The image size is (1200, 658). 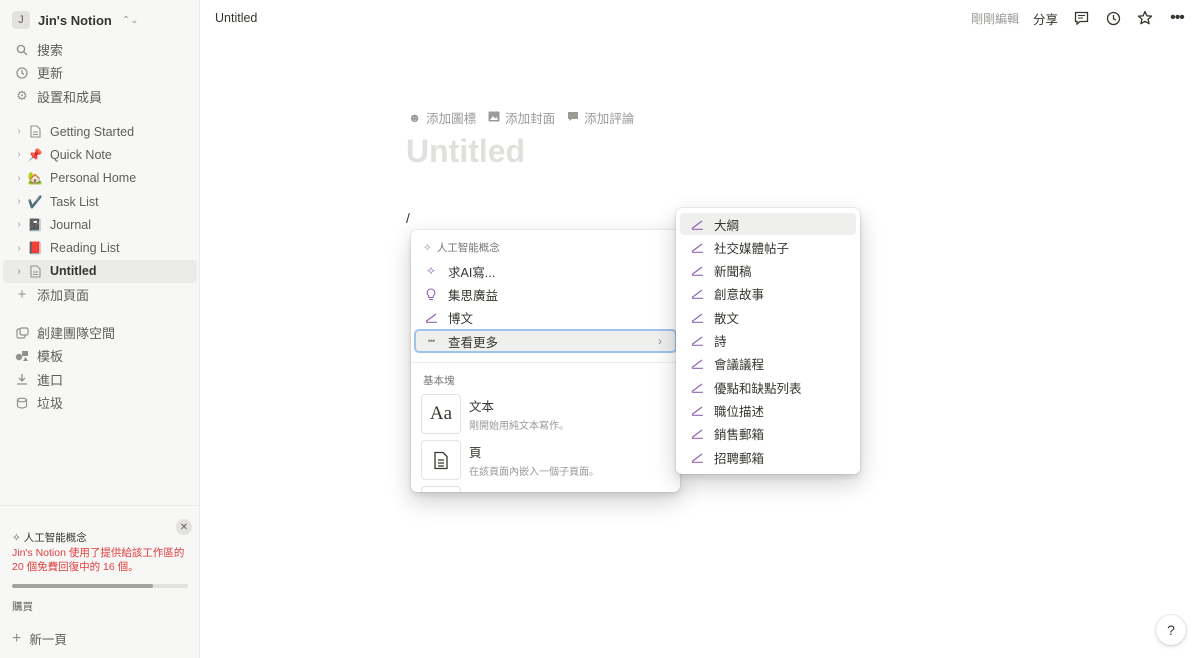 What do you see at coordinates (100, 201) in the screenshot?
I see `sidebar-page-task-list: › ✔️ Task List` at bounding box center [100, 201].